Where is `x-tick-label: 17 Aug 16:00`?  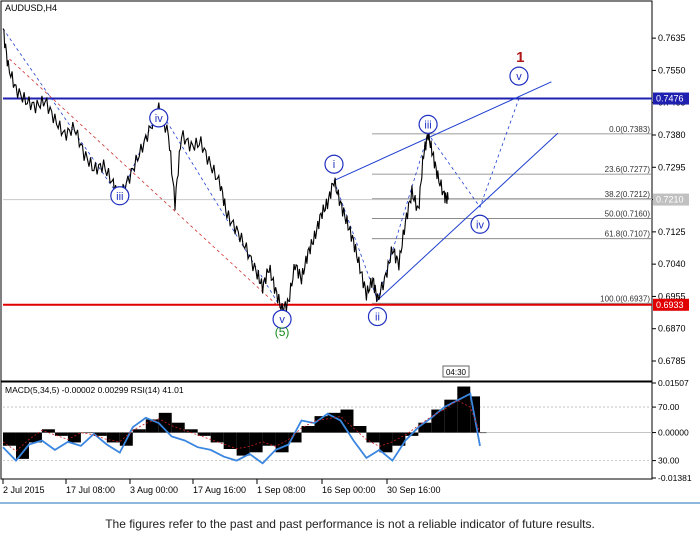
x-tick-label: 17 Aug 16:00 is located at coordinates (219, 490).